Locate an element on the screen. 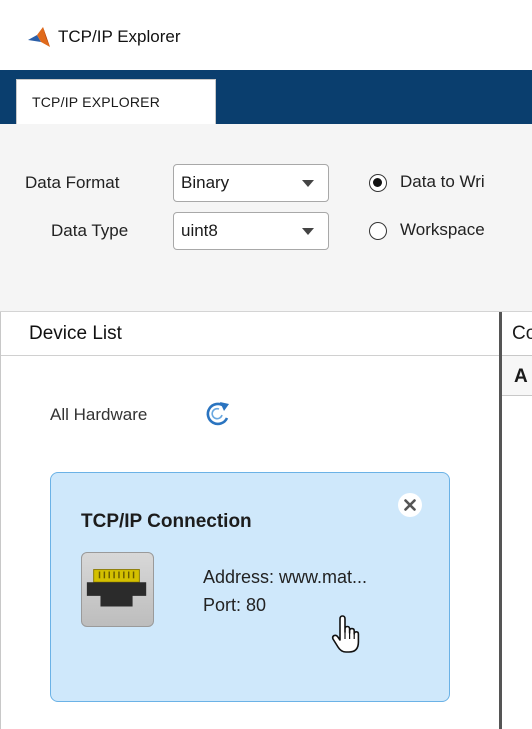 This screenshot has height=729, width=532. matlab-logo-icon is located at coordinates (39, 37).